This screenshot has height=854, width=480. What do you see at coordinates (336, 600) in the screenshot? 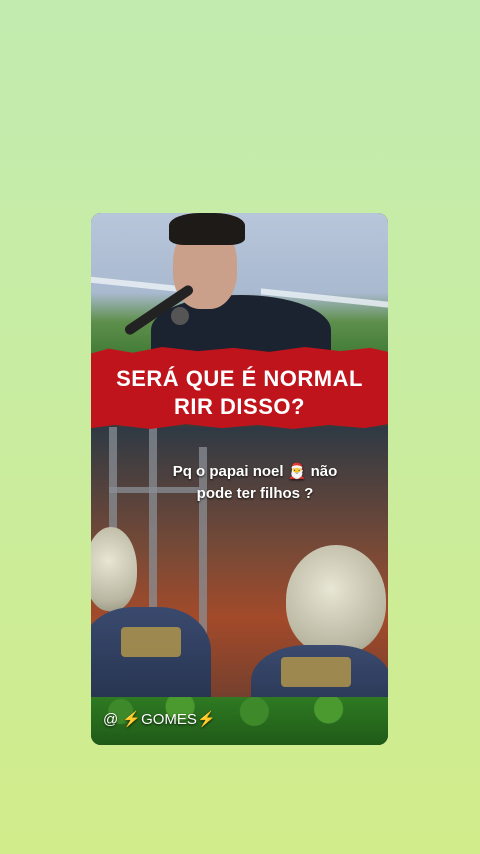
I see `alien-right-head` at bounding box center [336, 600].